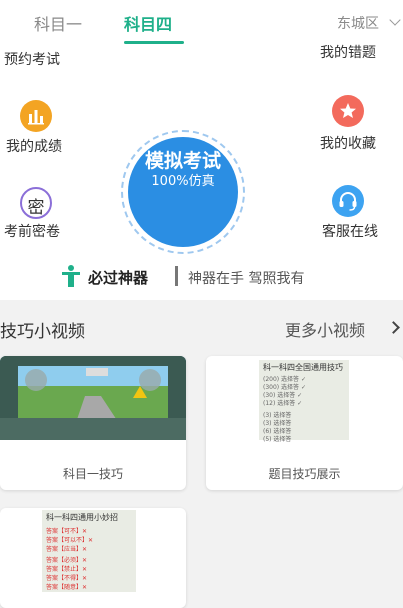 The image size is (403, 608). I want to click on book-exam-button: 预约考试, so click(32, 59).